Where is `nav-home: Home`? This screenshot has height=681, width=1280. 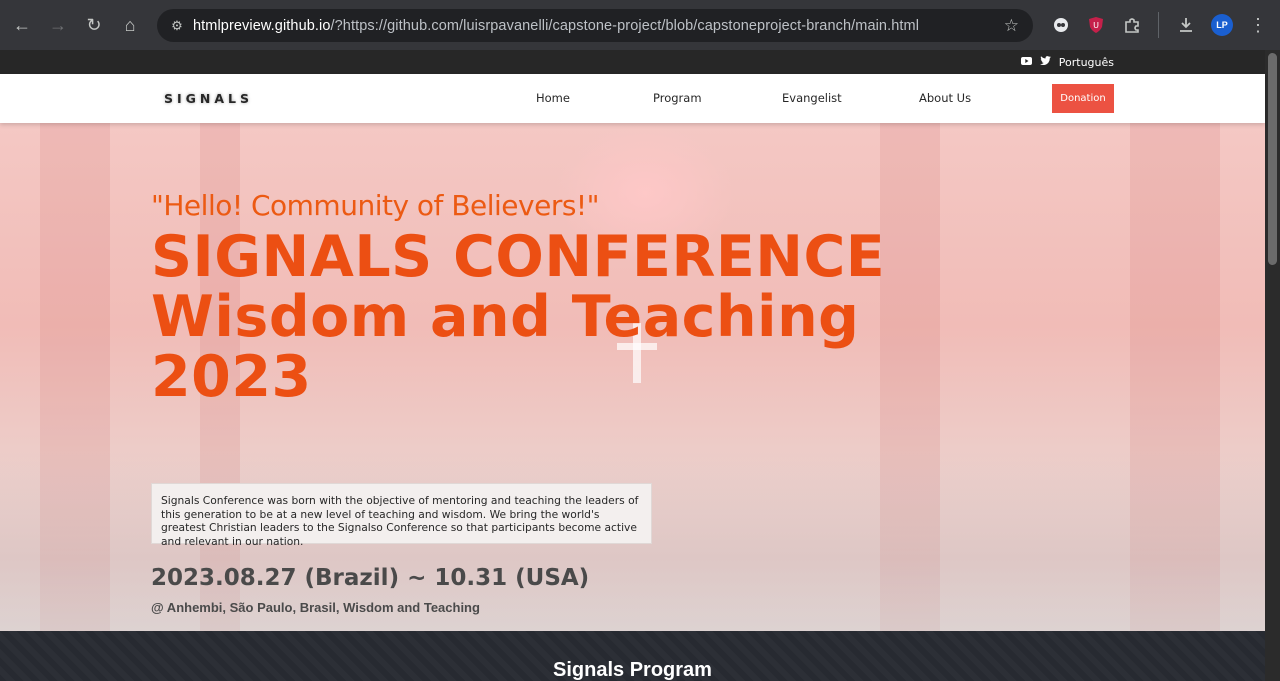
nav-home: Home is located at coordinates (553, 98).